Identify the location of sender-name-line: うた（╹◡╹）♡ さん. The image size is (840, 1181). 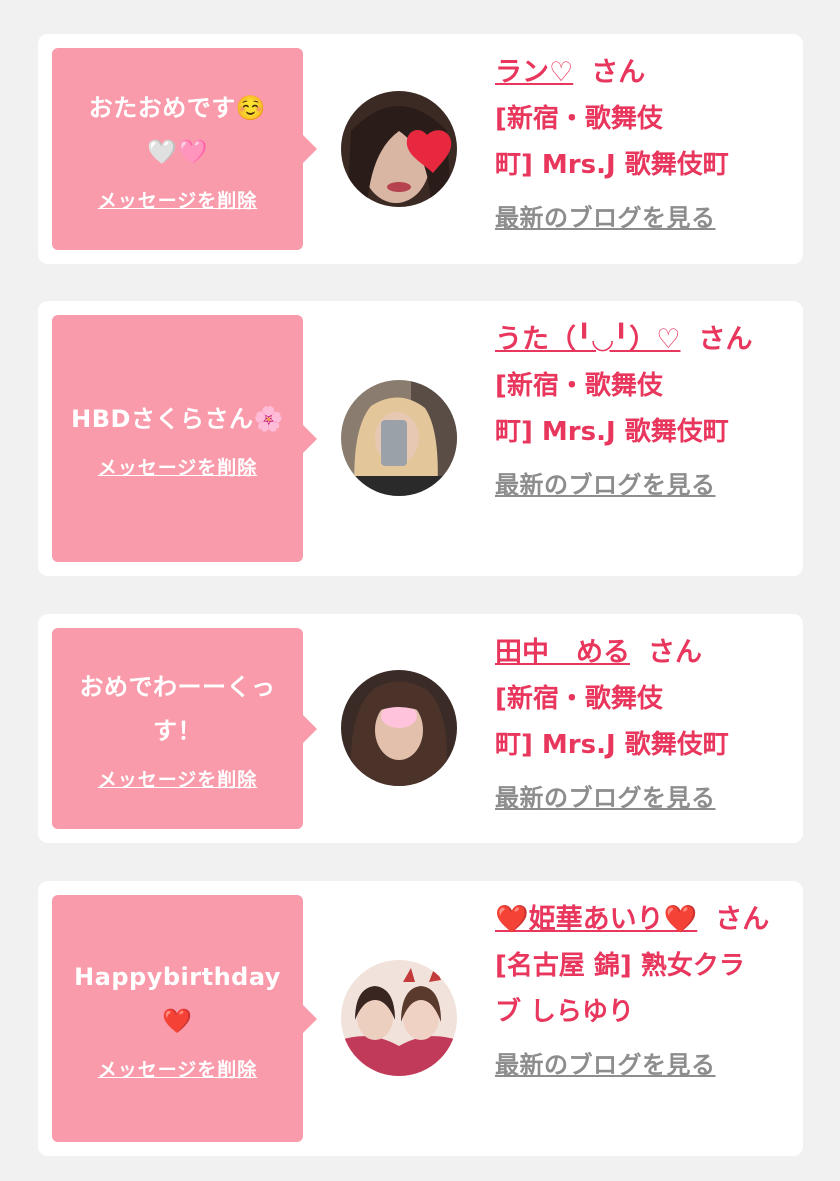
(640, 340).